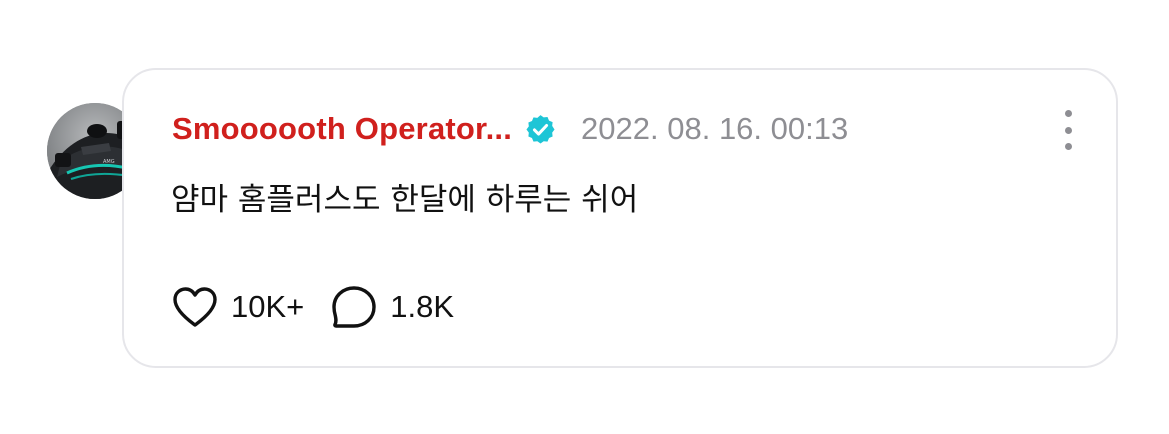 This screenshot has width=1169, height=434. What do you see at coordinates (313, 307) in the screenshot?
I see `comment-actions: 10K+ 1.8K` at bounding box center [313, 307].